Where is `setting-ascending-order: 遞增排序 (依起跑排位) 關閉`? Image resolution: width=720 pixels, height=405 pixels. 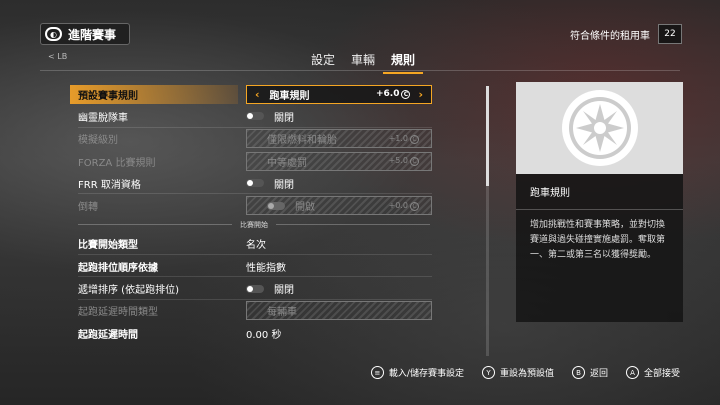 setting-ascending-order: 遞增排序 (依起跑排位) 關閉 is located at coordinates (254, 288).